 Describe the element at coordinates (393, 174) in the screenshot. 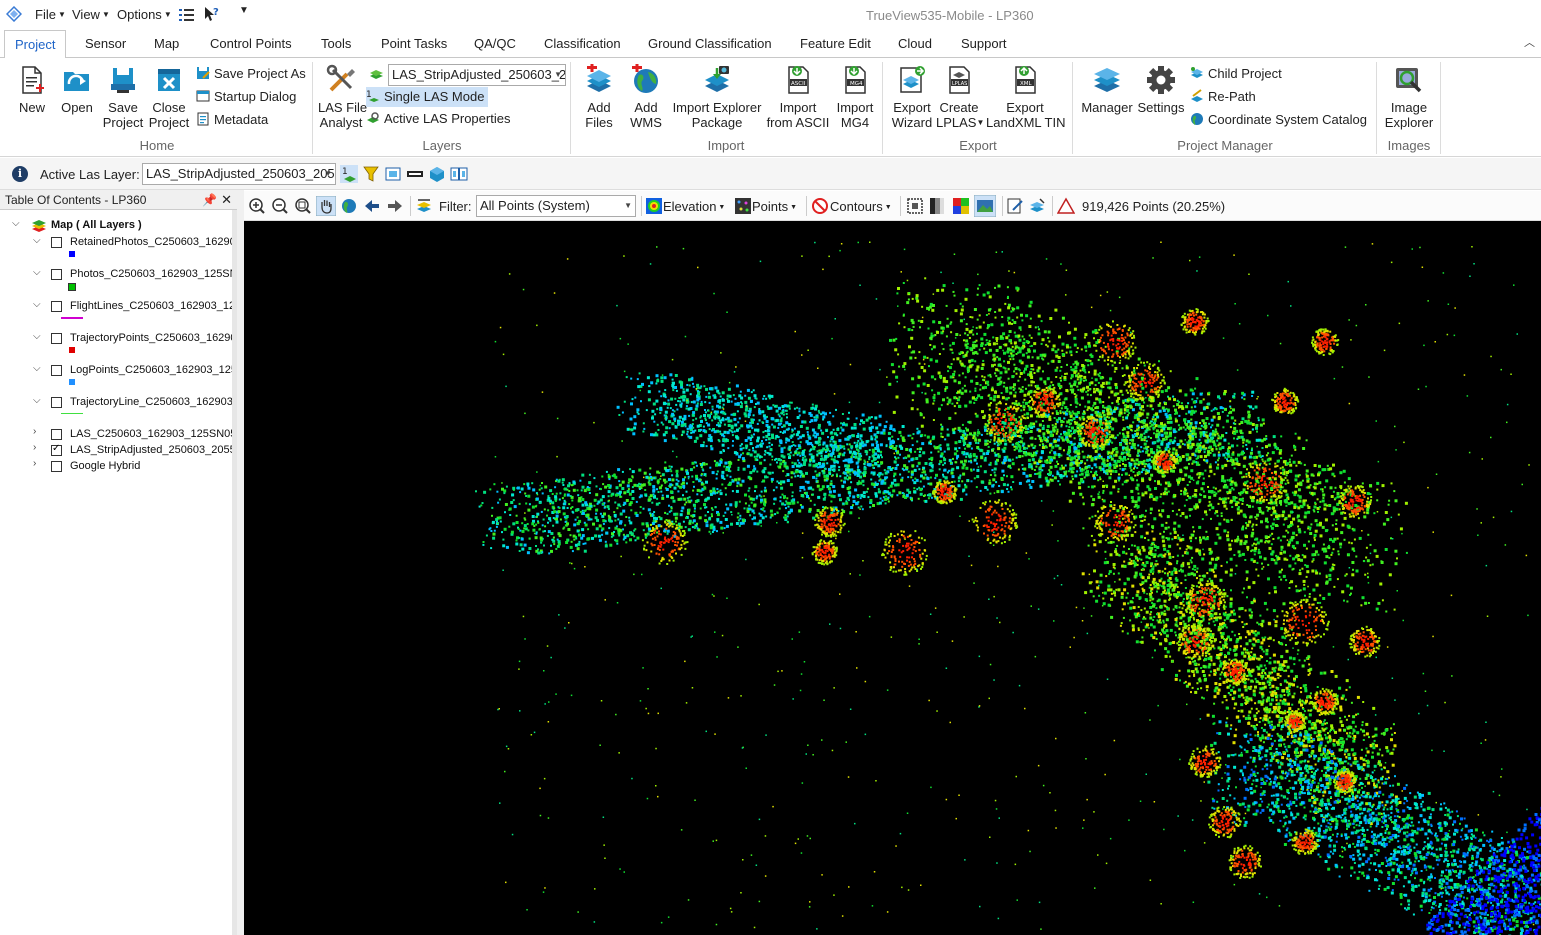

I see `zoom-to-layer-icon` at that location.